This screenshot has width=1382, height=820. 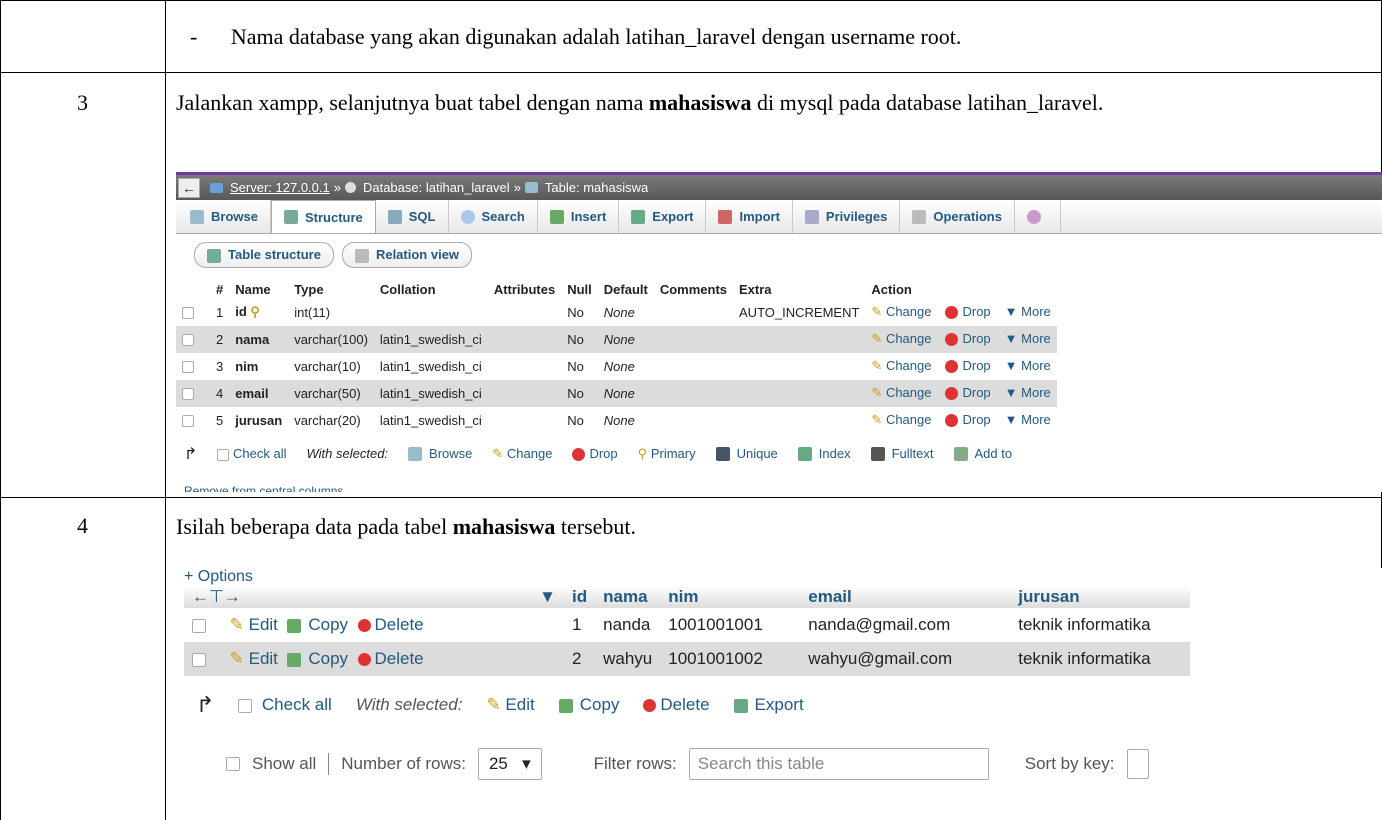 I want to click on subtab-table-structure: Table structure, so click(x=264, y=255).